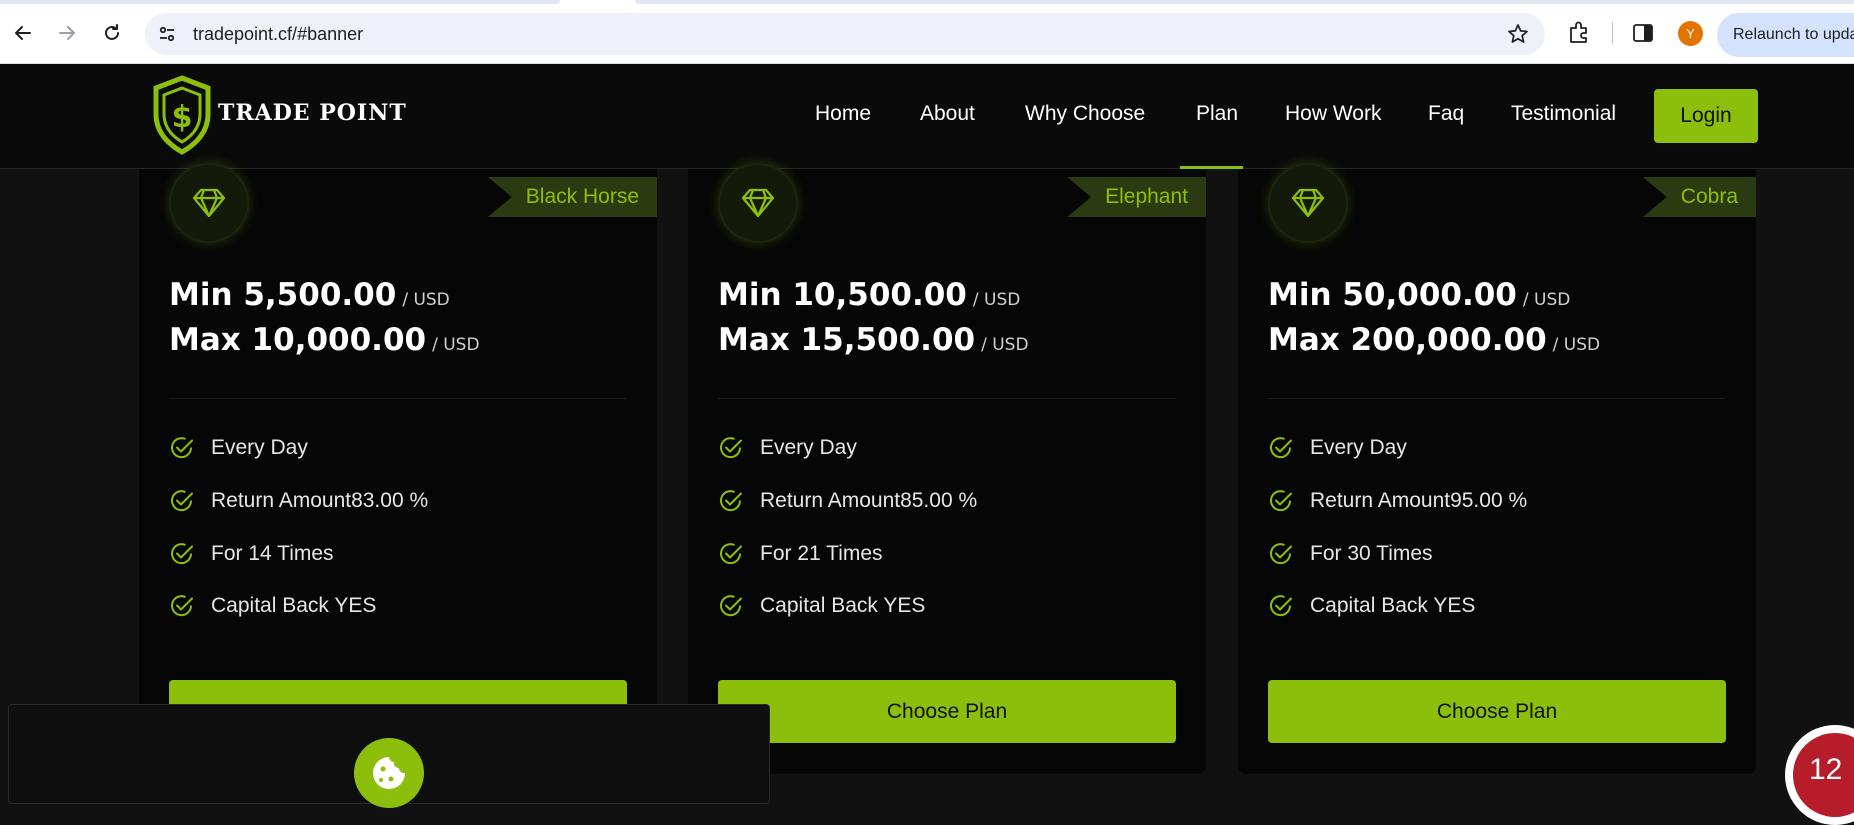  Describe the element at coordinates (1706, 116) in the screenshot. I see `login-button: Login` at that location.